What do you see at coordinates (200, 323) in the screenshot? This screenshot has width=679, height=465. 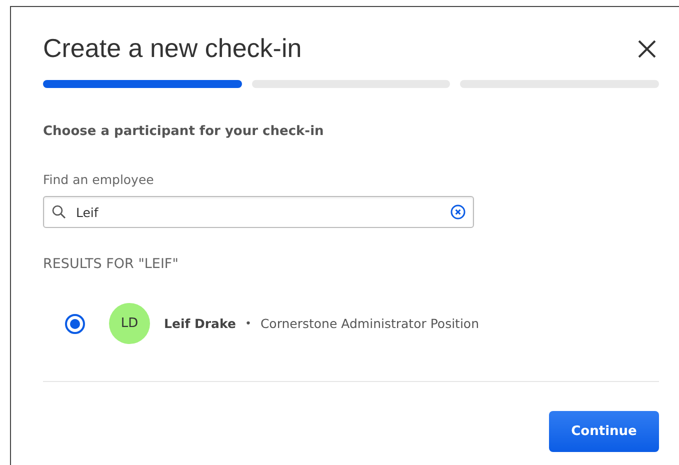 I see `employee-name: Leif Drake` at bounding box center [200, 323].